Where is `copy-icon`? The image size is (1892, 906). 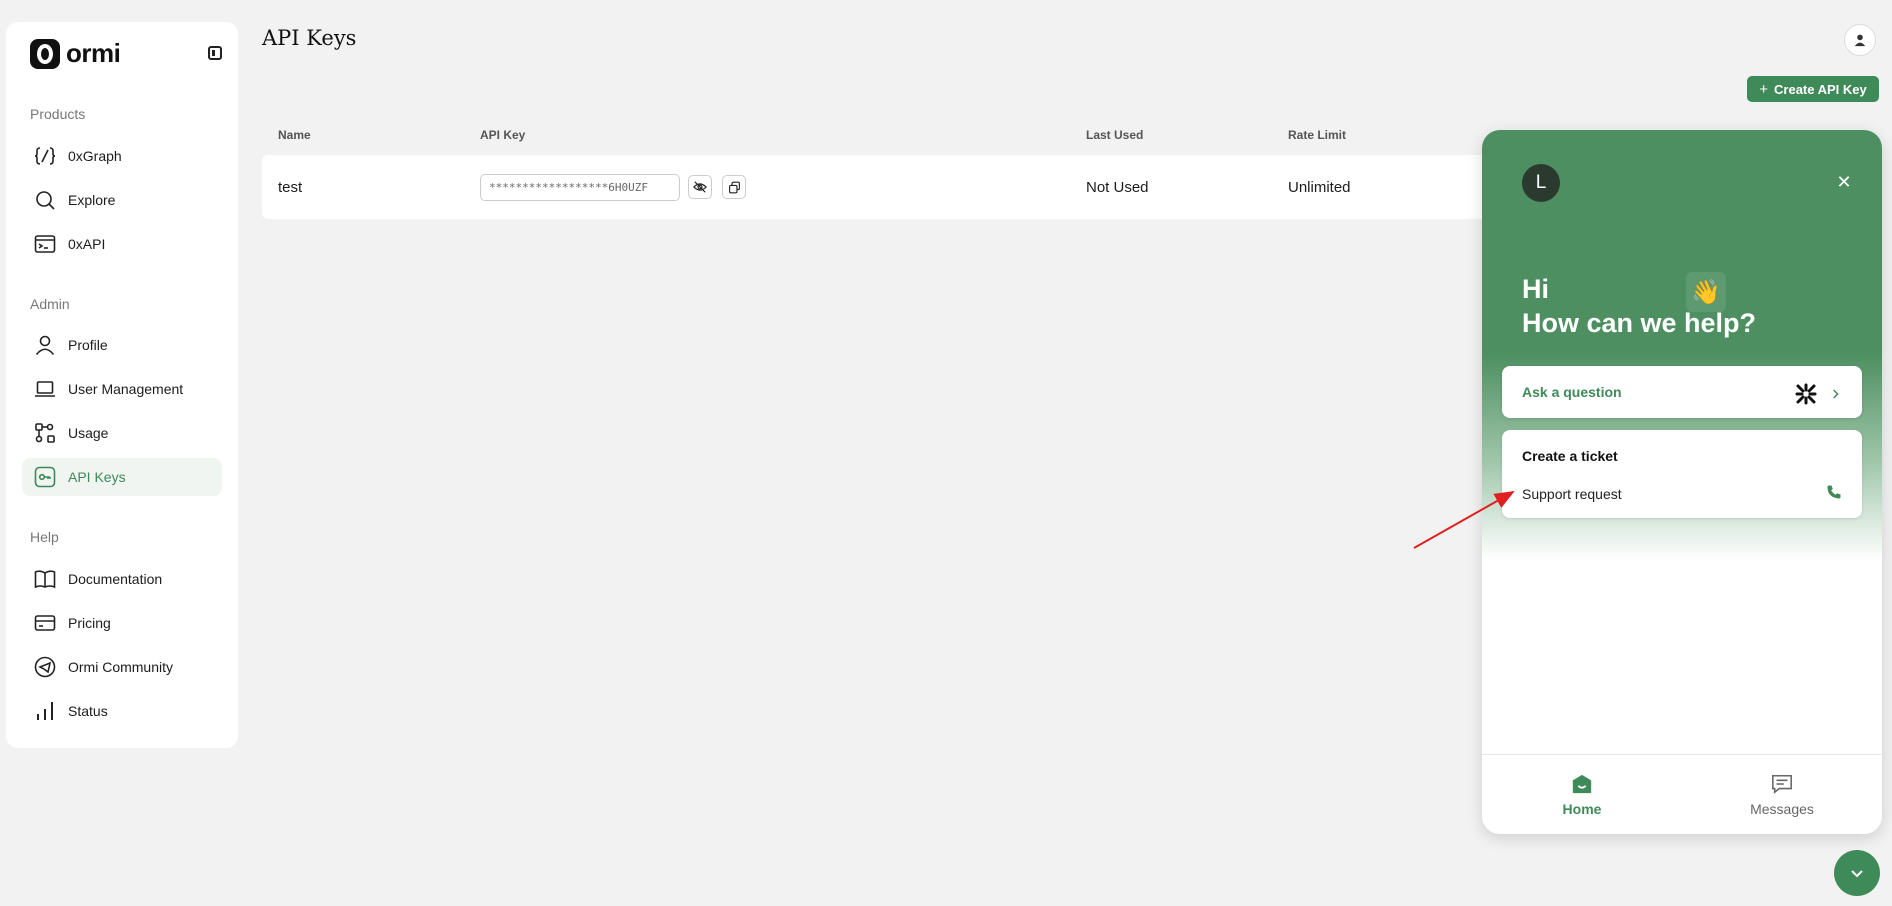 copy-icon is located at coordinates (734, 187).